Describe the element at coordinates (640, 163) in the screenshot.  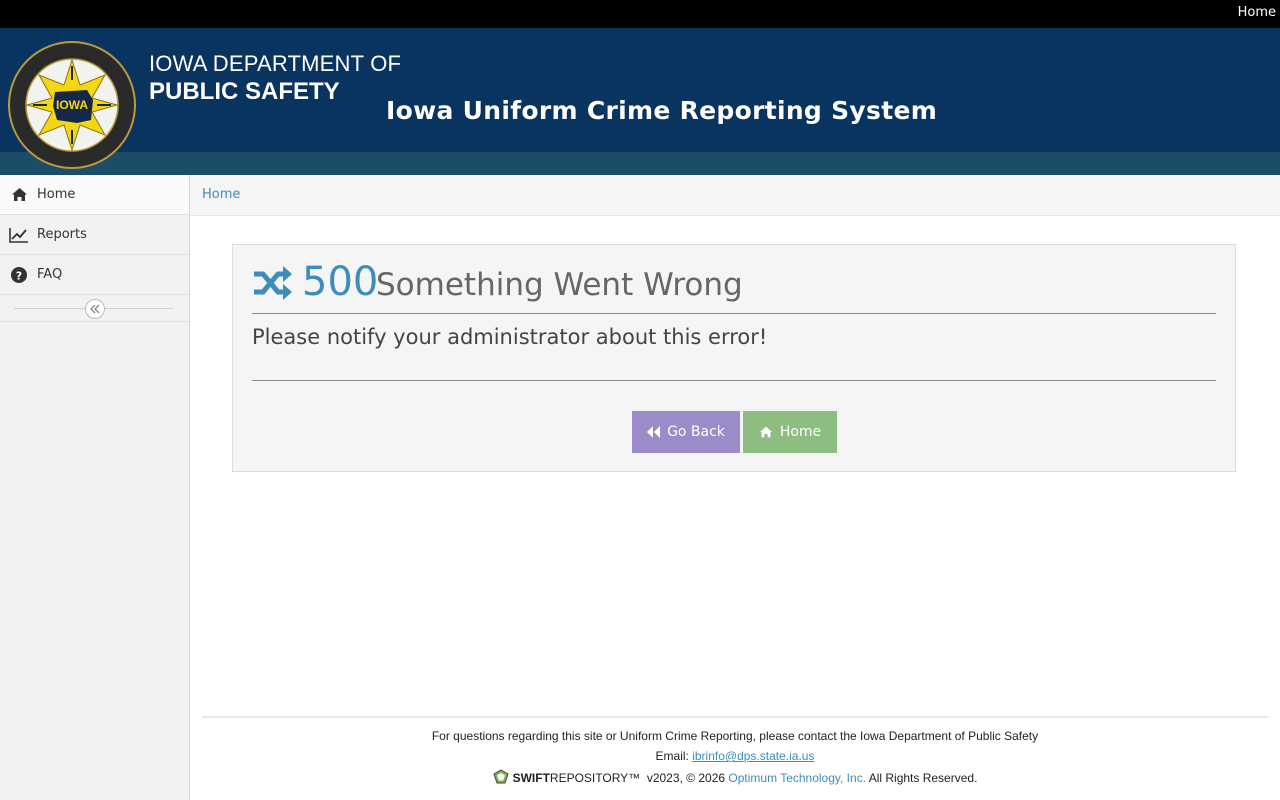
I see `header-strip` at that location.